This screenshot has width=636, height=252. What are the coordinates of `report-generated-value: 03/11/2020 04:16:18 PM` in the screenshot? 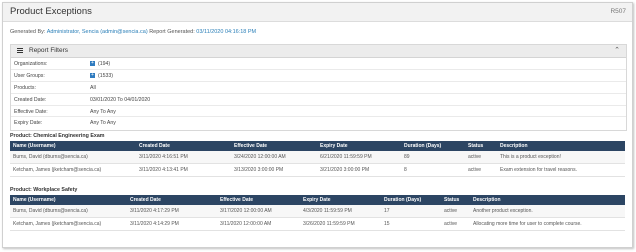 It's located at (226, 32).